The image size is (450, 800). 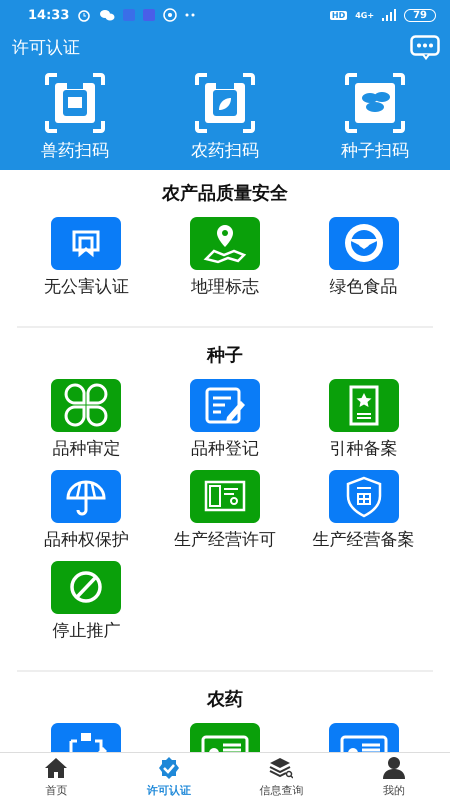 I want to click on nav-tab: 信息查询, so click(x=281, y=776).